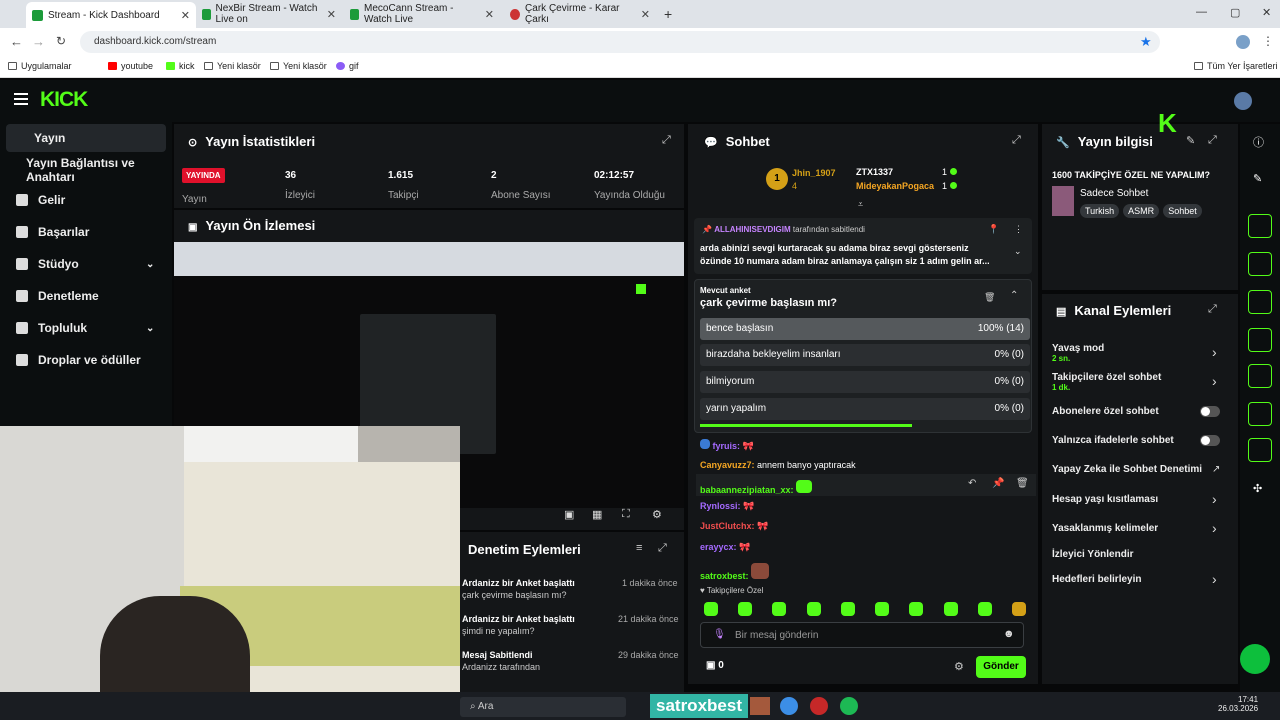 The image size is (1280, 720). What do you see at coordinates (735, 572) in the screenshot?
I see `chat-message: satroxbest:` at bounding box center [735, 572].